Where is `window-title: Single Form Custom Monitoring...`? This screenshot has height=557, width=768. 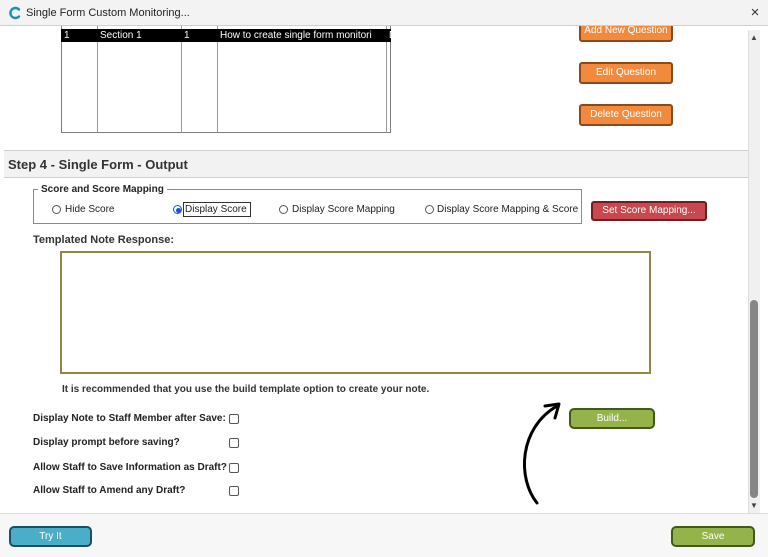
window-title: Single Form Custom Monitoring... is located at coordinates (108, 13).